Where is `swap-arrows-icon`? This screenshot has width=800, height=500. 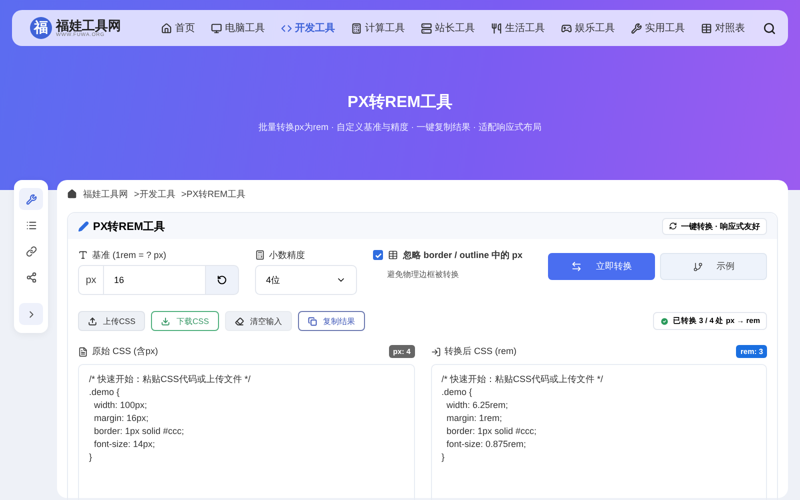 swap-arrows-icon is located at coordinates (576, 266).